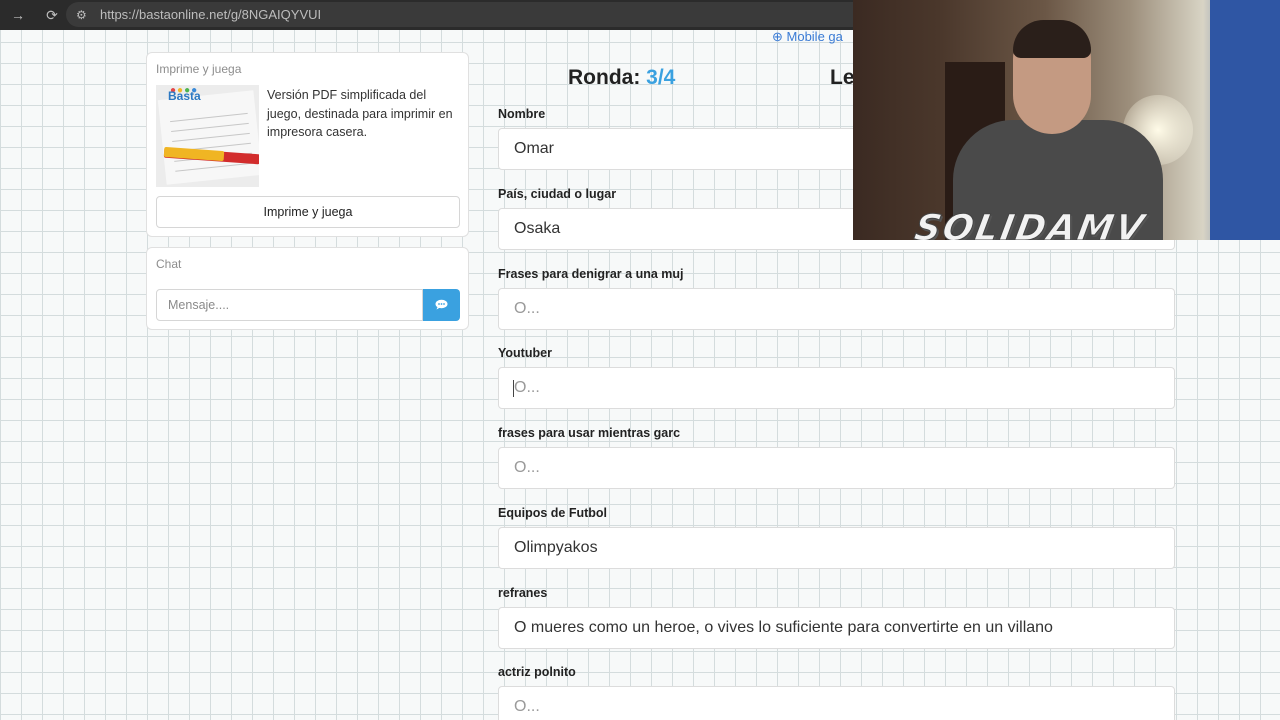 This screenshot has height=720, width=1280. Describe the element at coordinates (591, 274) in the screenshot. I see `field-label-frases-denigrar: Frases para denigrar a una muj` at that location.